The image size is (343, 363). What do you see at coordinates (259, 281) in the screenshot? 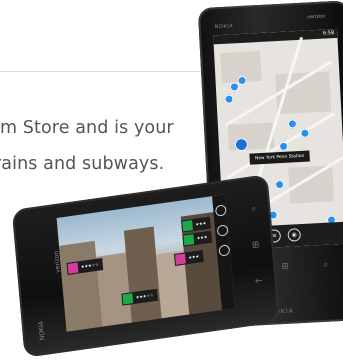
I see `back-icon: ←` at bounding box center [259, 281].